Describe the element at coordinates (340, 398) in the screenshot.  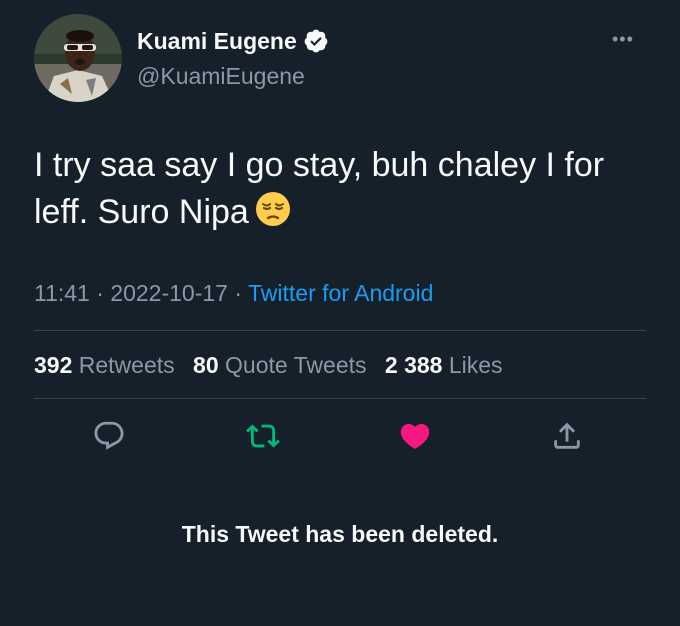
I see `divider-bottom` at that location.